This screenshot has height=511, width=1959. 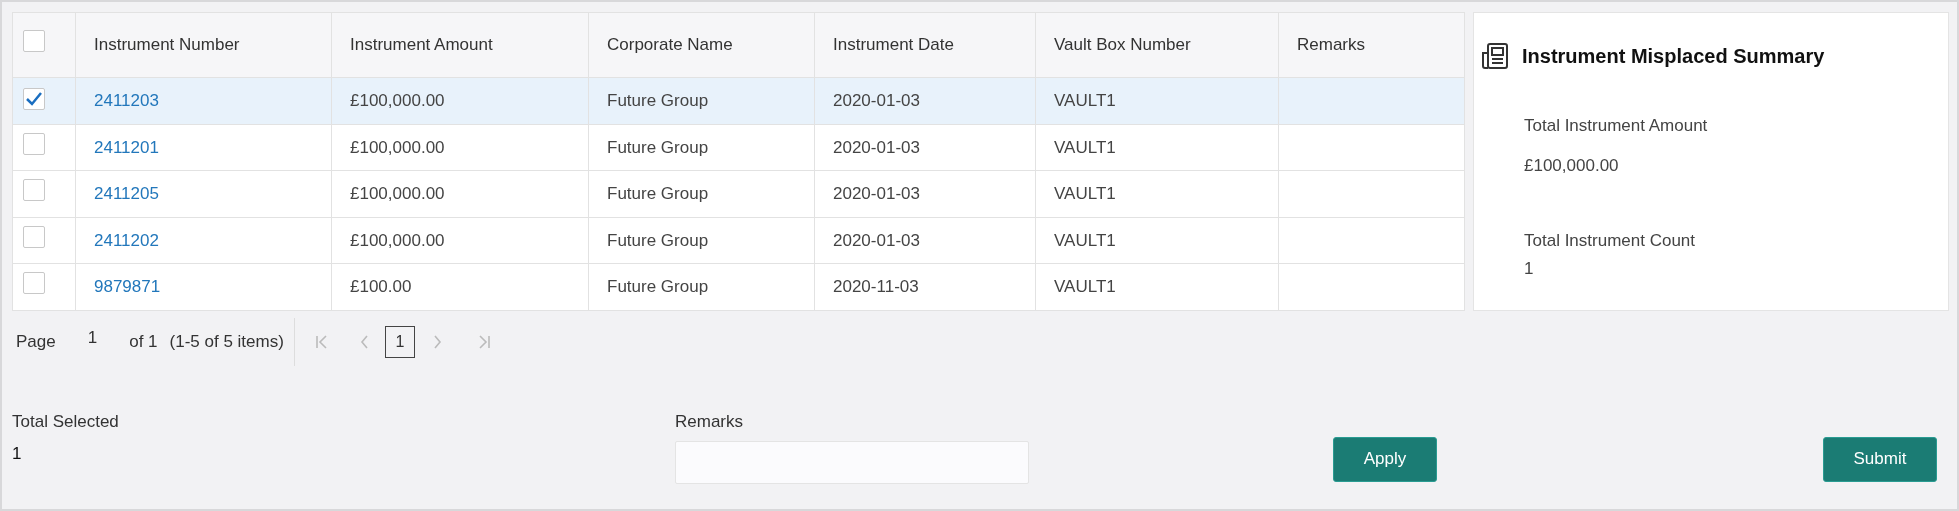 I want to click on summary-title: Instrument Misplaced Summary, so click(x=1673, y=56).